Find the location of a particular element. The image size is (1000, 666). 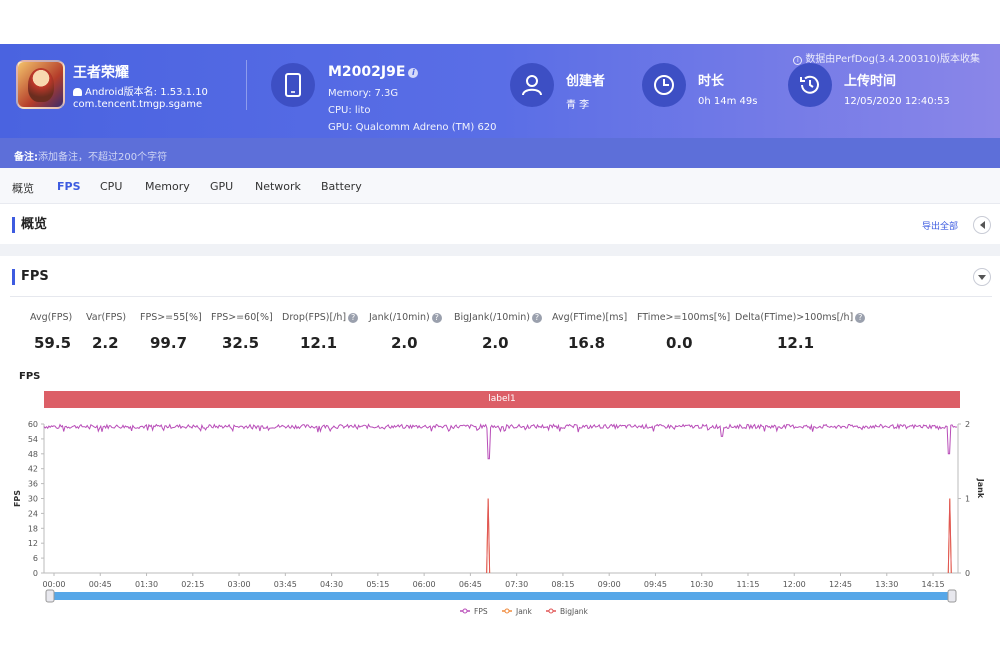

stat-label: Drop(FPS)[/h]? is located at coordinates (320, 317).